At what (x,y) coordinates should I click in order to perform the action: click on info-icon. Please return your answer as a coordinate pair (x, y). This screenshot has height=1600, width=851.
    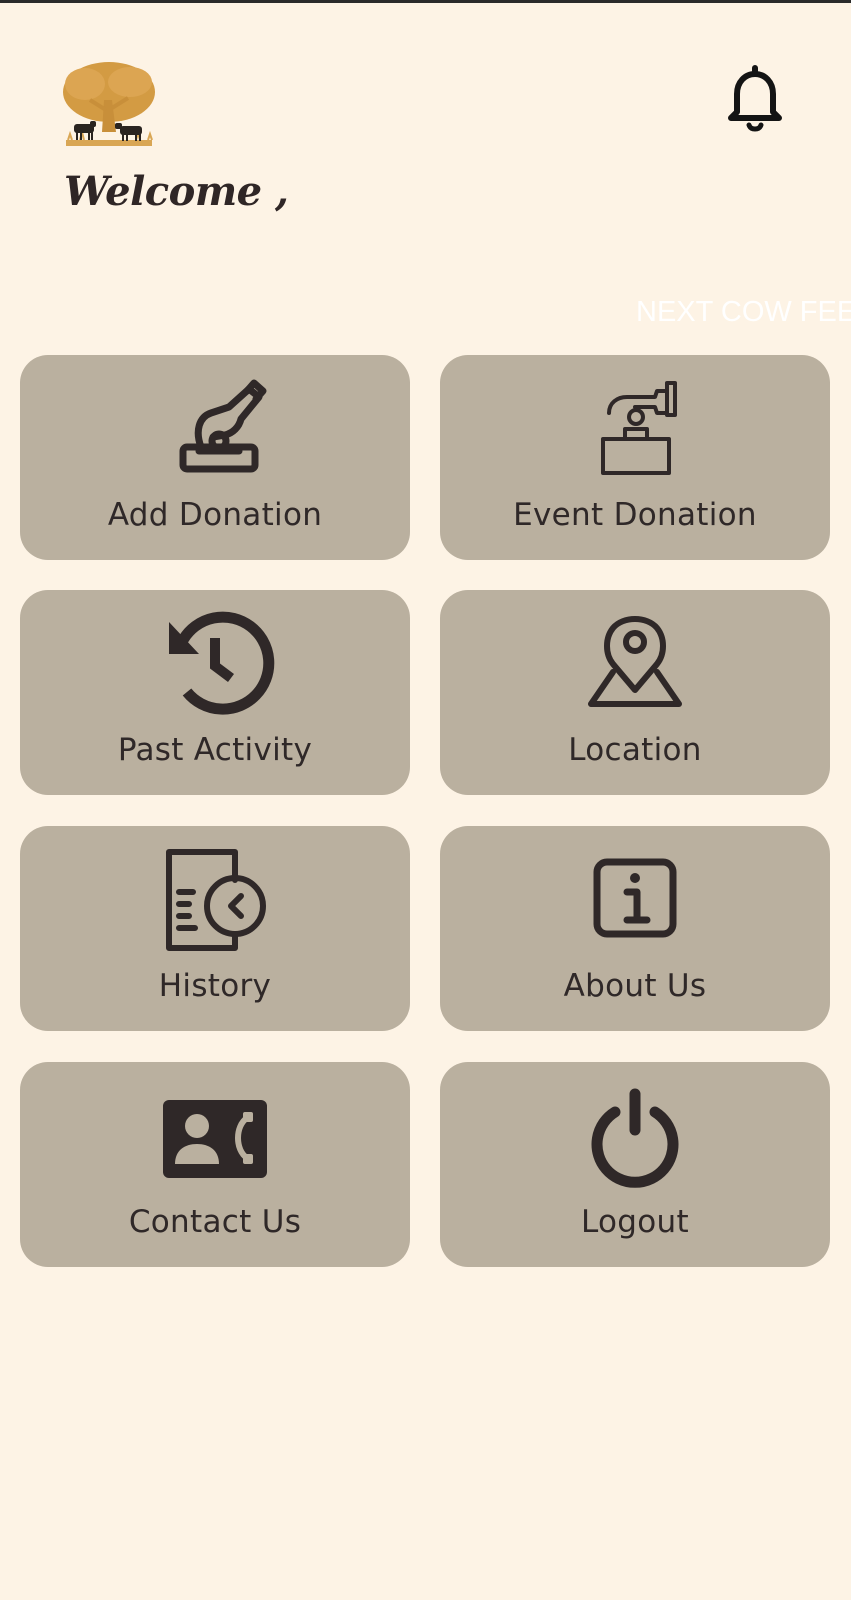
    Looking at the image, I should click on (635, 899).